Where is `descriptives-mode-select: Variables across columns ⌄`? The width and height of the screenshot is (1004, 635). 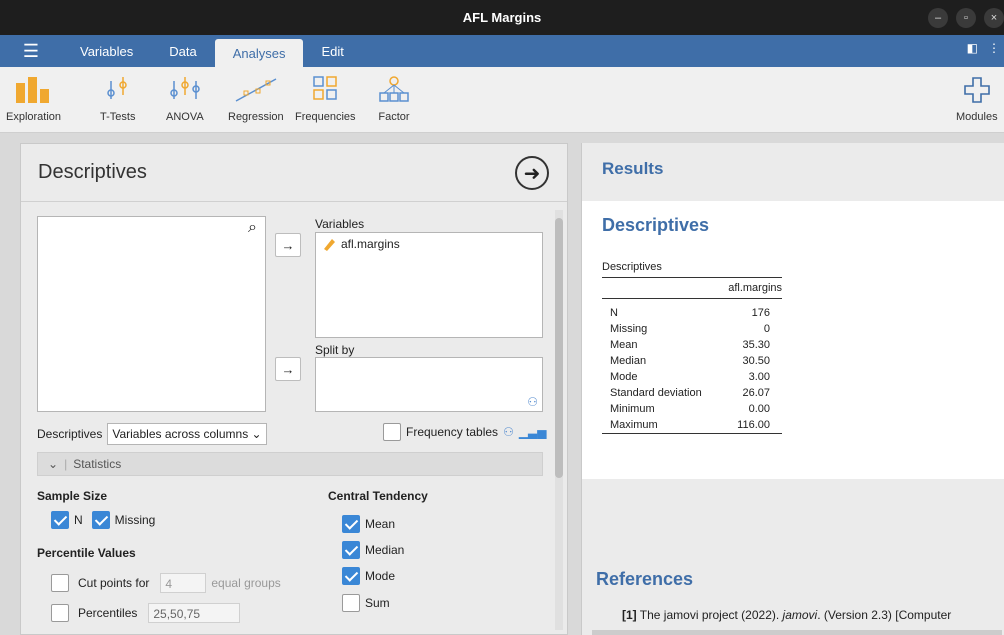
descriptives-mode-select: Variables across columns ⌄ is located at coordinates (187, 434).